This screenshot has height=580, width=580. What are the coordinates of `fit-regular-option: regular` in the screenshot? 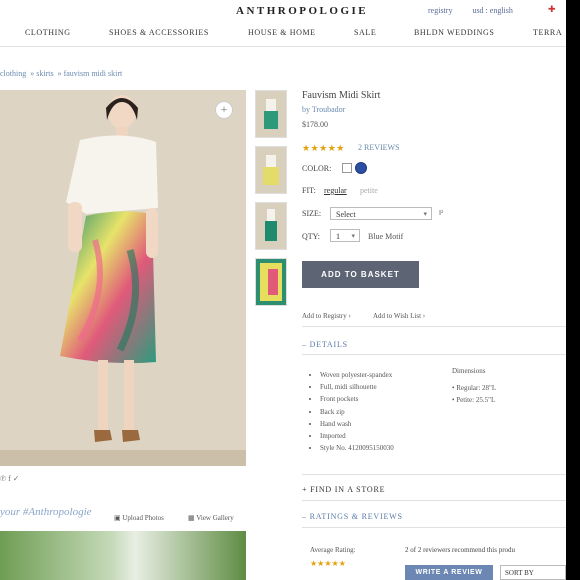 It's located at (335, 190).